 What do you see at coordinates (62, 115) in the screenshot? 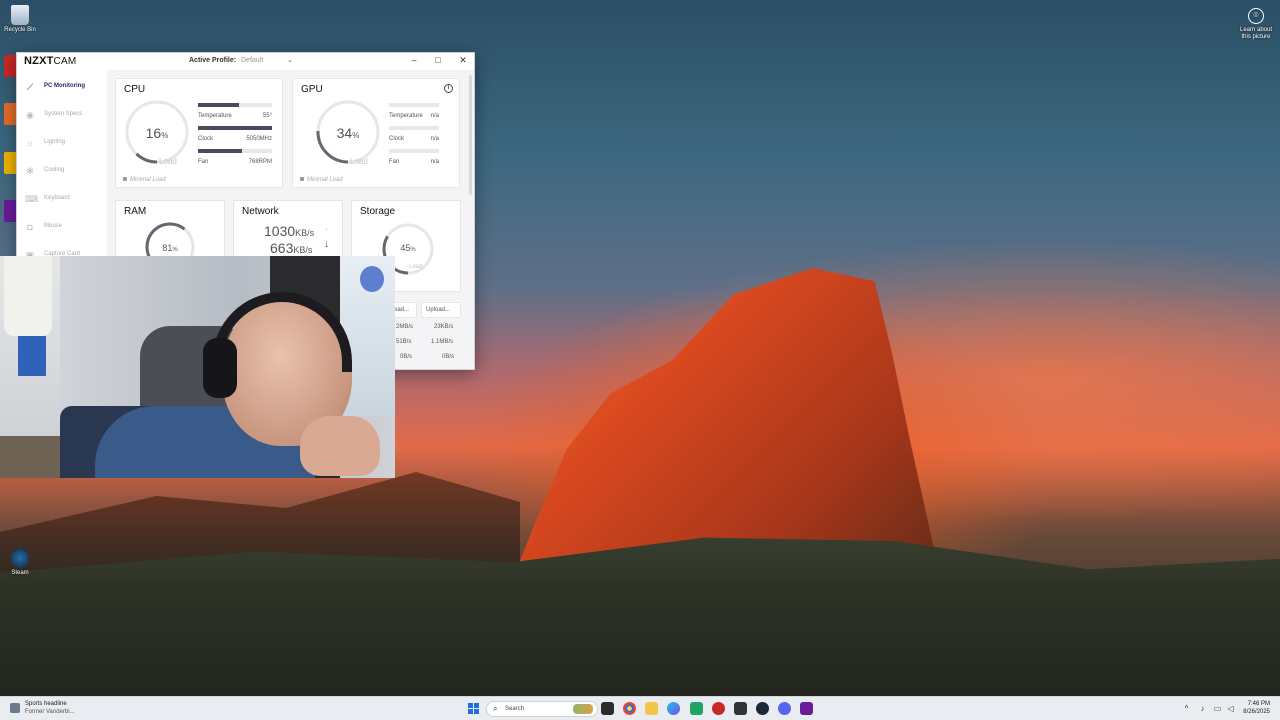
I see `sidebar-item-system-specs: ◉ System Specs` at bounding box center [62, 115].